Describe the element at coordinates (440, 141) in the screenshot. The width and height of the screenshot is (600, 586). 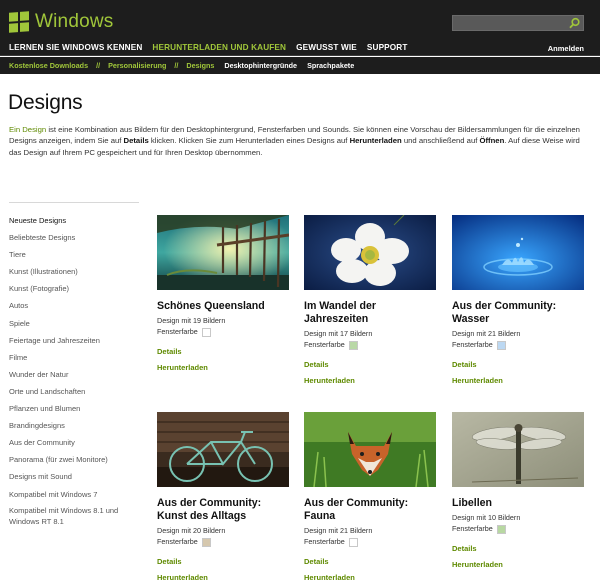
I see `intro-part: und anschließend auf` at that location.